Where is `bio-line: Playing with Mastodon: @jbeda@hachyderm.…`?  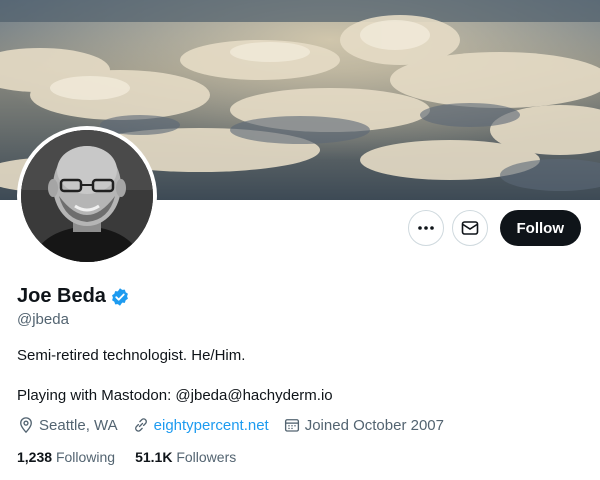
bio-line: Playing with Mastodon: @jbeda@hachyderm.… is located at coordinates (175, 395).